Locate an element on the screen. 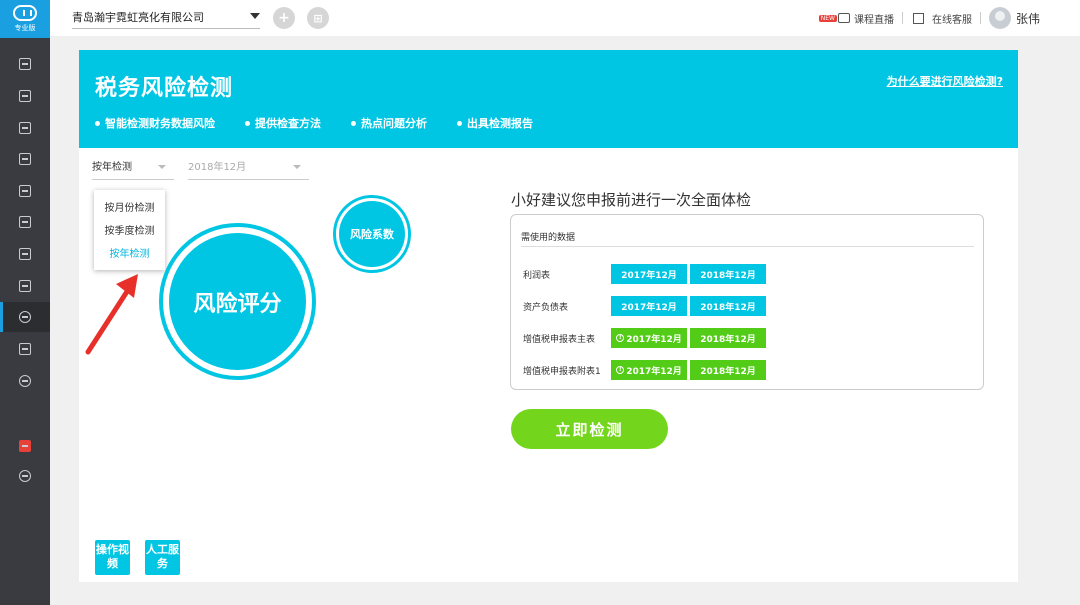 The image size is (1080, 605). risk-score-label: 风险评分 is located at coordinates (237, 301).